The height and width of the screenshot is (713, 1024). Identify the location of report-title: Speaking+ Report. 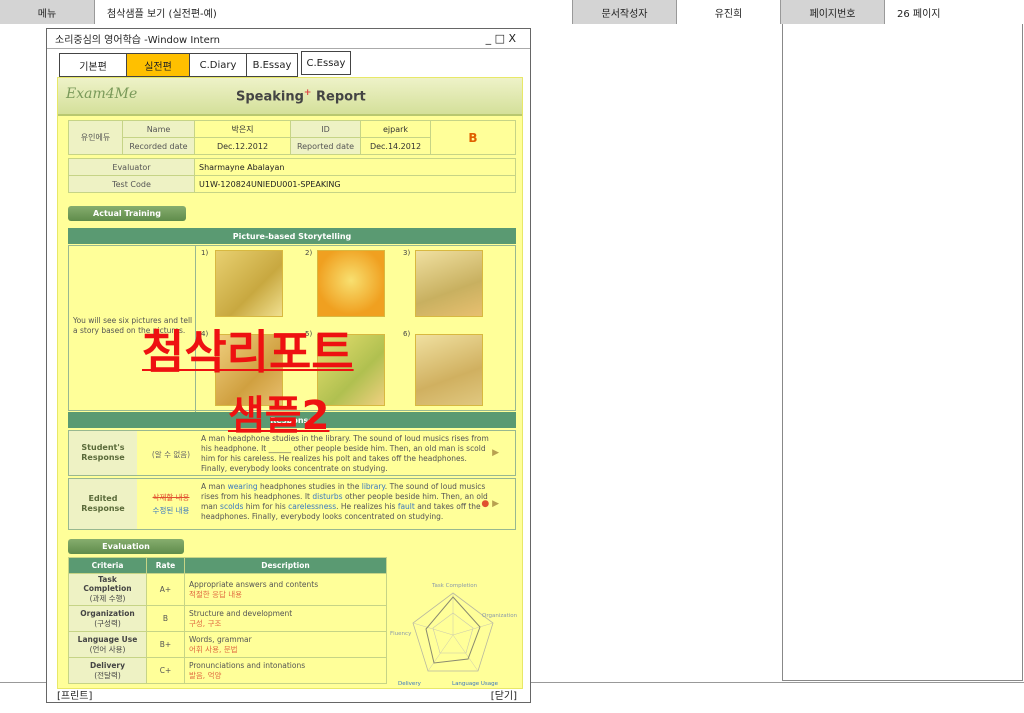
(301, 96).